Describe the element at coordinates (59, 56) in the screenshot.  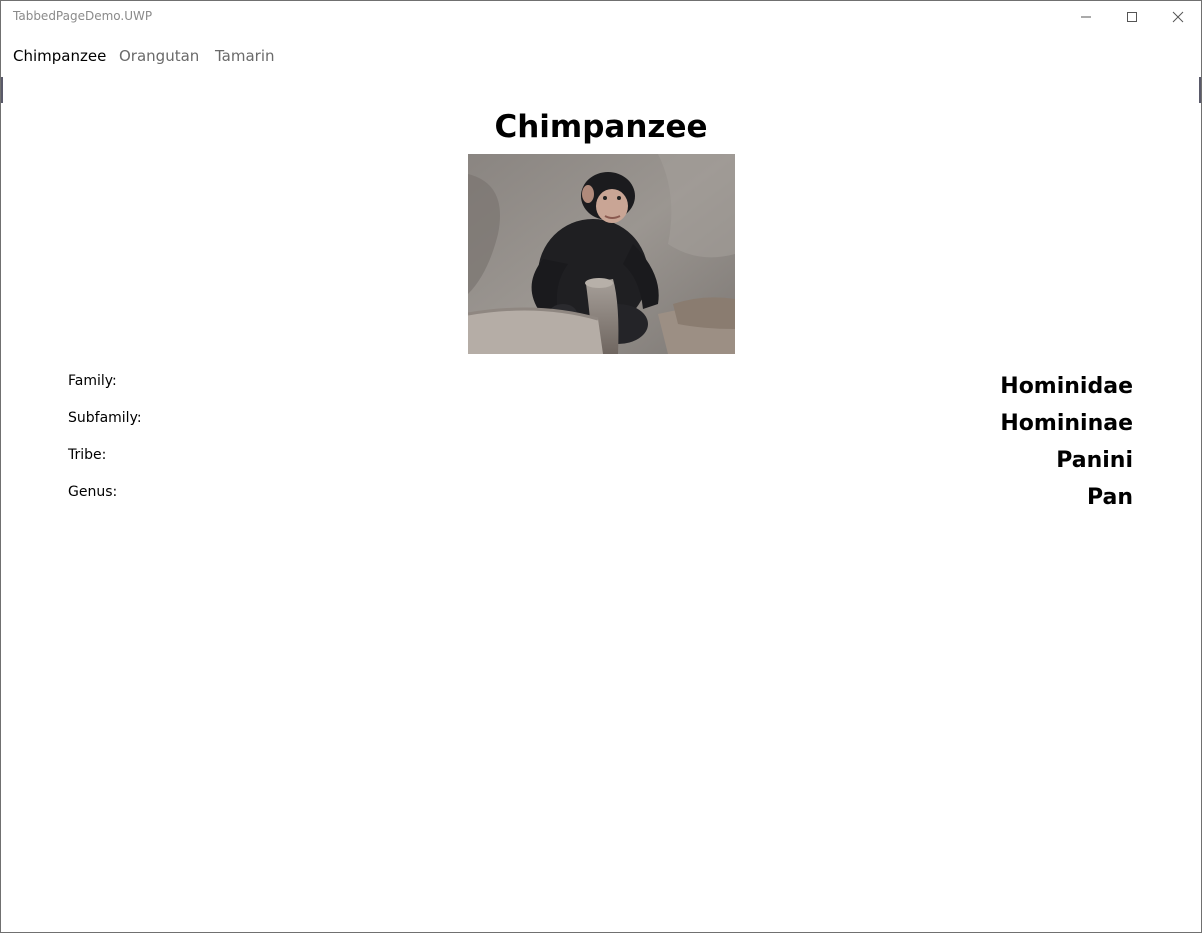
I see `tab-chimpanzee: Chimpanzee` at that location.